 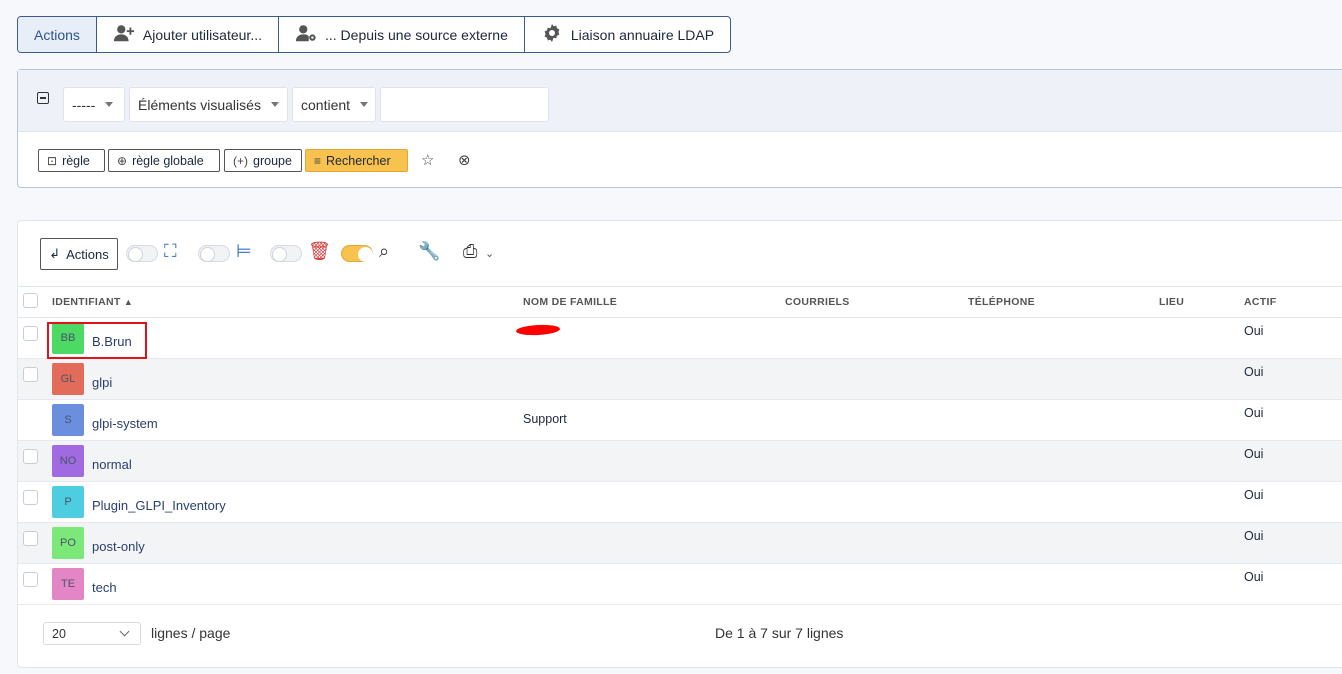 What do you see at coordinates (680, 379) in the screenshot?
I see `table-row: GL glpi Oui` at bounding box center [680, 379].